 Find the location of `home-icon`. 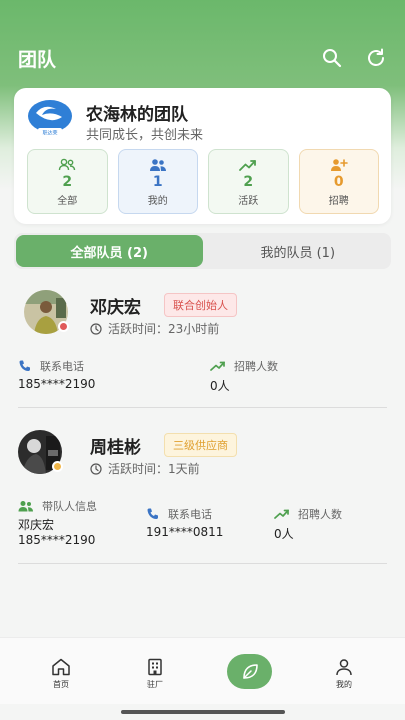

home-icon is located at coordinates (61, 667).